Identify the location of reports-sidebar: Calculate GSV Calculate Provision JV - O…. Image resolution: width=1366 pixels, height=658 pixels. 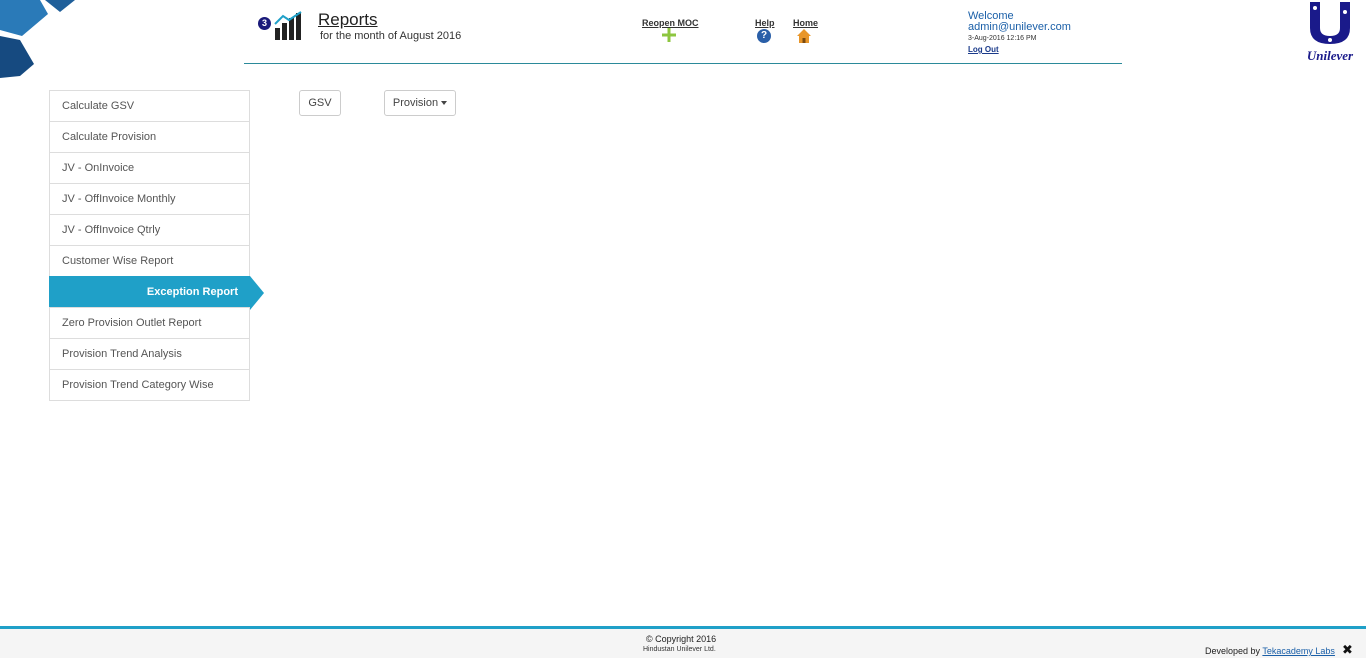
(156, 245).